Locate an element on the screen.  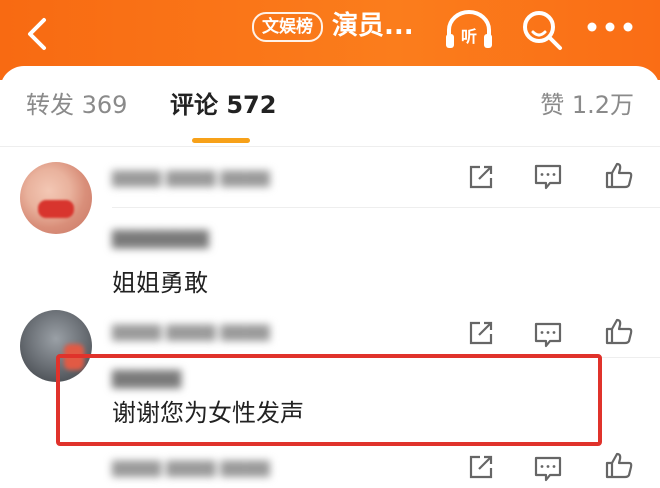
avatar is located at coordinates (56, 198).